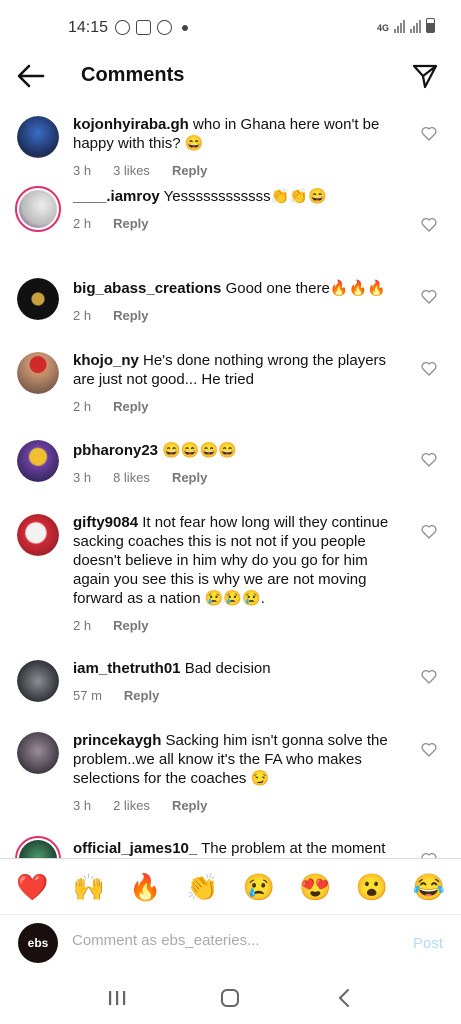 This screenshot has height=1024, width=461. What do you see at coordinates (32, 887) in the screenshot?
I see `emoji-heart: ❤️` at bounding box center [32, 887].